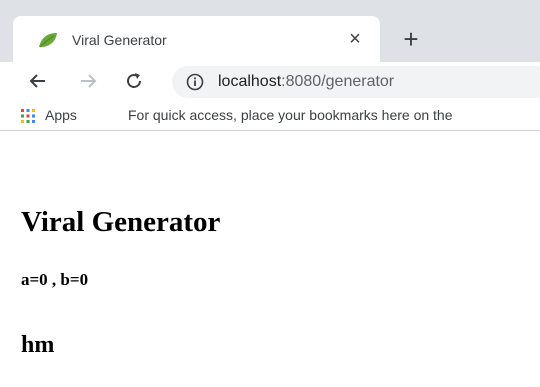 The image size is (540, 387). Describe the element at coordinates (119, 40) in the screenshot. I see `tab-title: Viral Generator` at that location.